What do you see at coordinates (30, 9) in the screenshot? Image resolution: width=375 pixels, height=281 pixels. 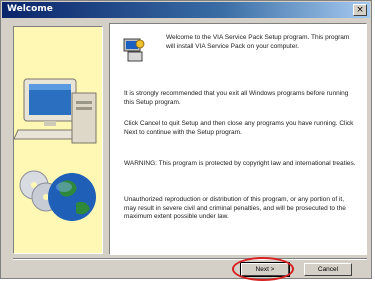 I see `window-title: Welcome` at bounding box center [30, 9].